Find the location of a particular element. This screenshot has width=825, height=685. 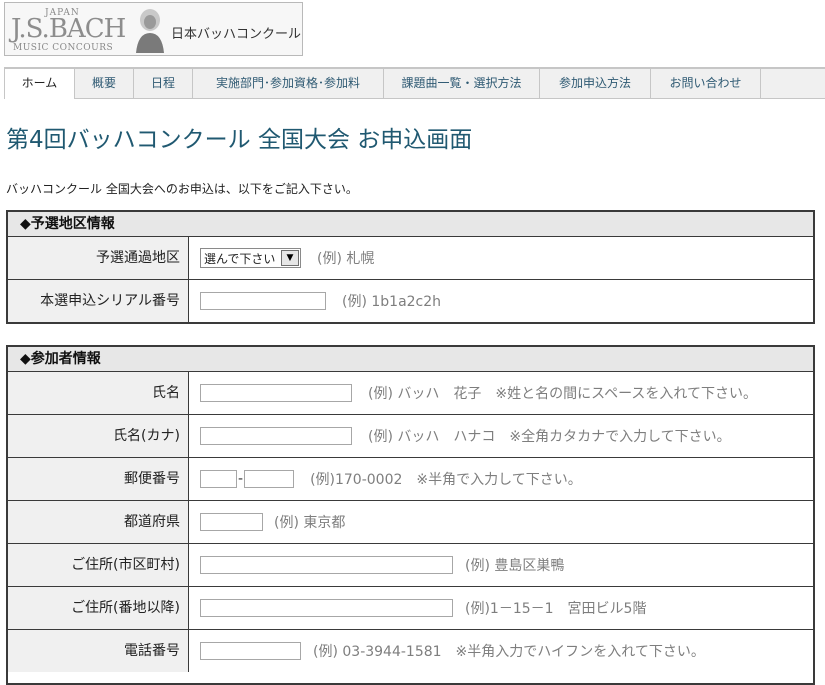

field-hint: (例)1－15－1 宮田ビル5階 is located at coordinates (556, 609).